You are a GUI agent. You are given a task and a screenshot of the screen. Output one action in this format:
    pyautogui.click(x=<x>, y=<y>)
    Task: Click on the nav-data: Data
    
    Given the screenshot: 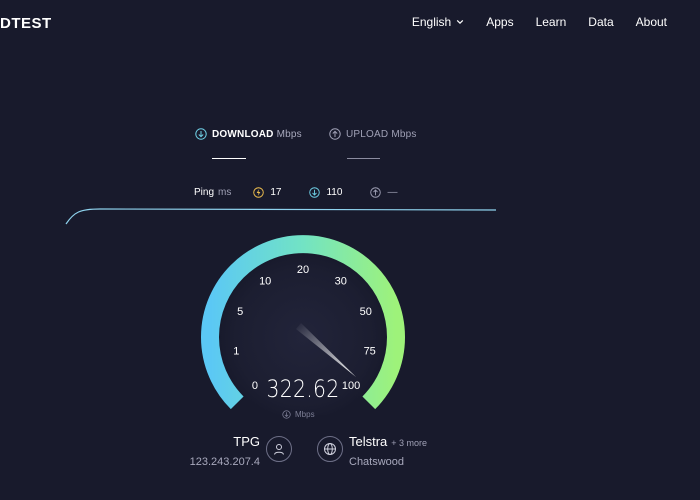 What is the action you would take?
    pyautogui.click(x=600, y=22)
    